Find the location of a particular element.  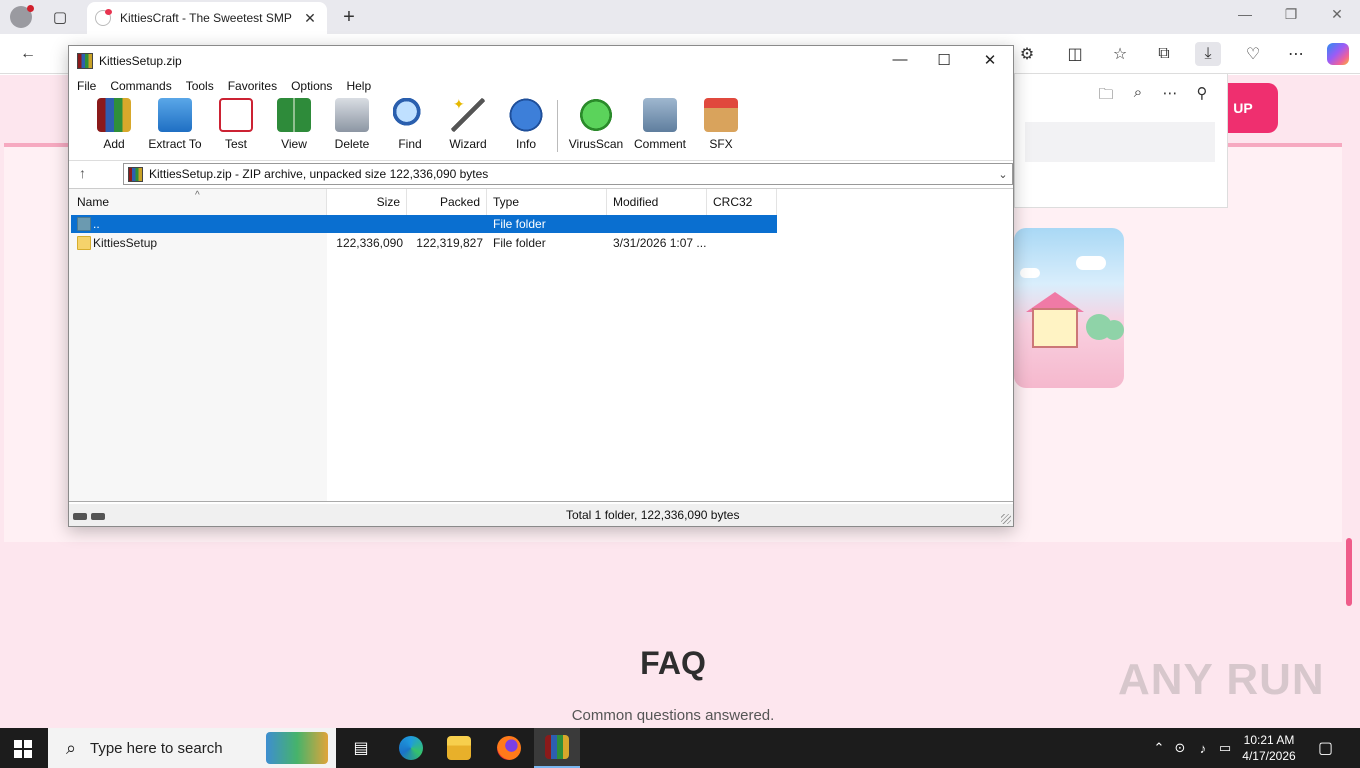

add-button: Add is located at coordinates (114, 127).